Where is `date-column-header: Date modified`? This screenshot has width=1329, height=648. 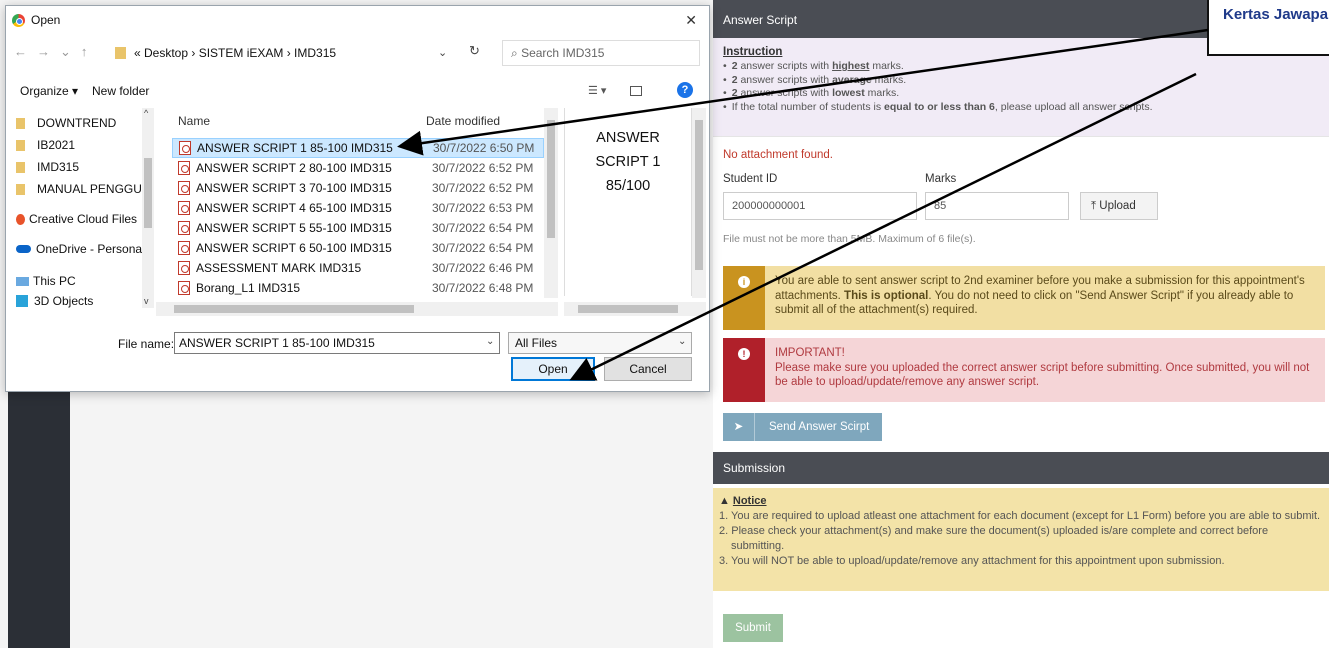 date-column-header: Date modified is located at coordinates (463, 121).